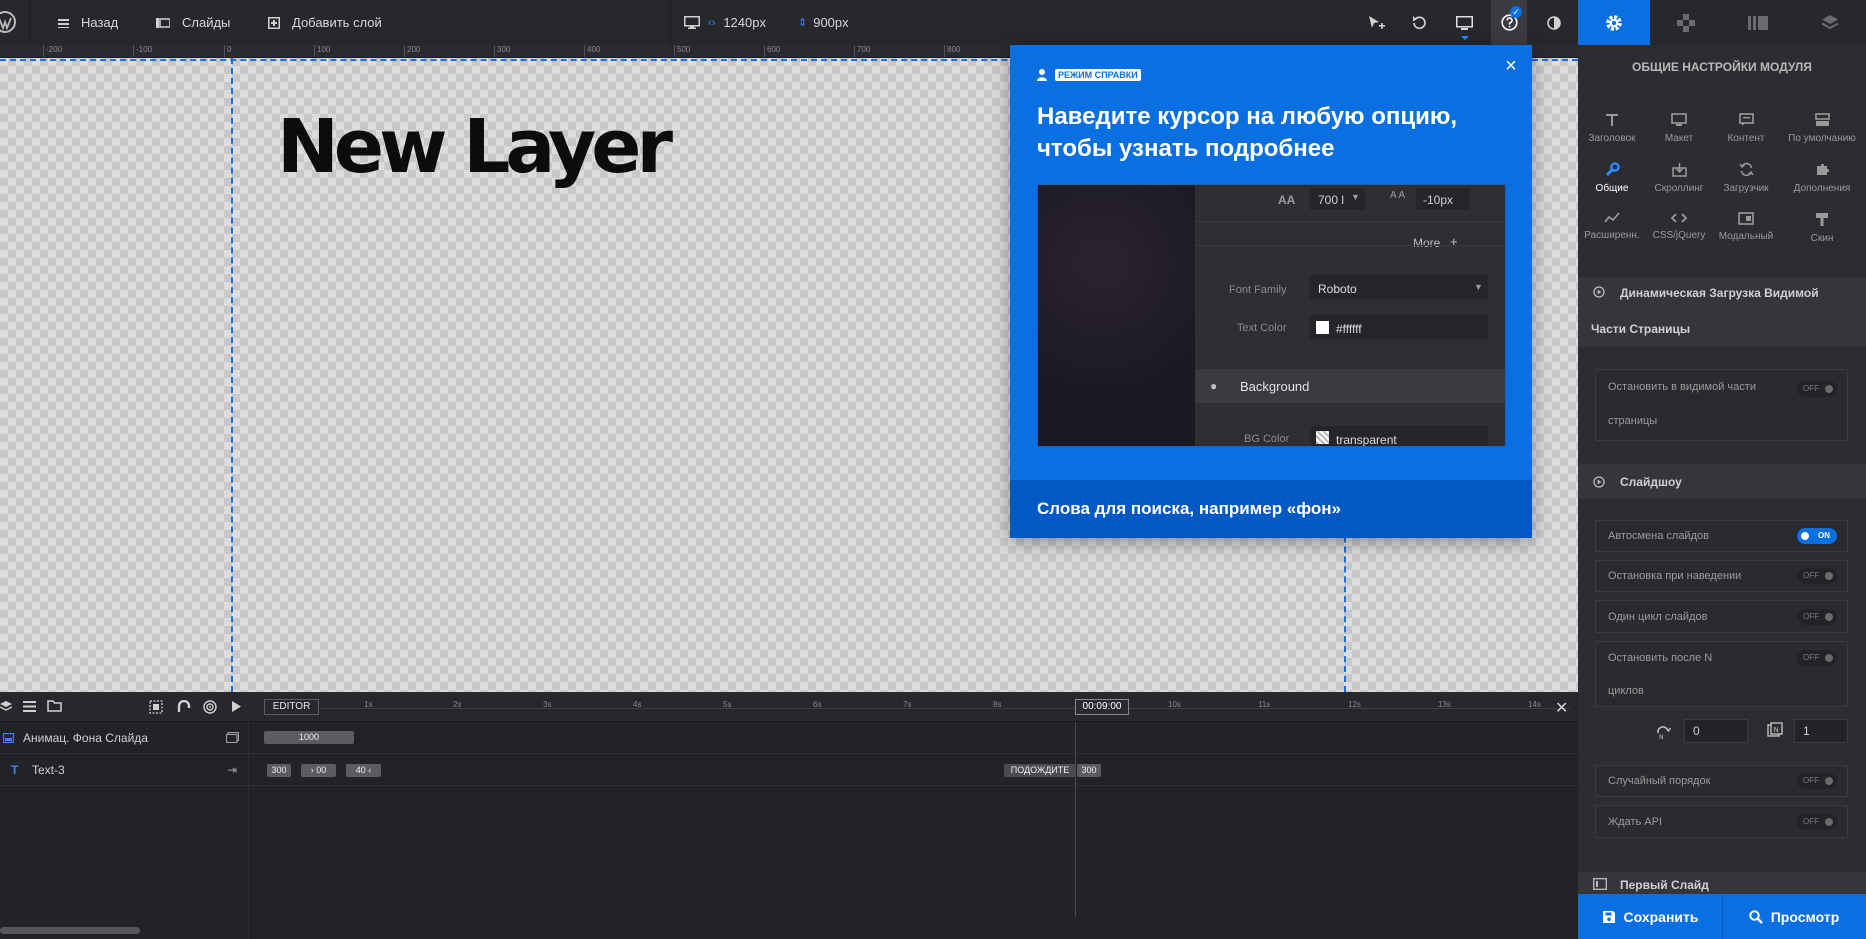  What do you see at coordinates (1822, 178) in the screenshot?
I see `category-addons: Дополнения` at bounding box center [1822, 178].